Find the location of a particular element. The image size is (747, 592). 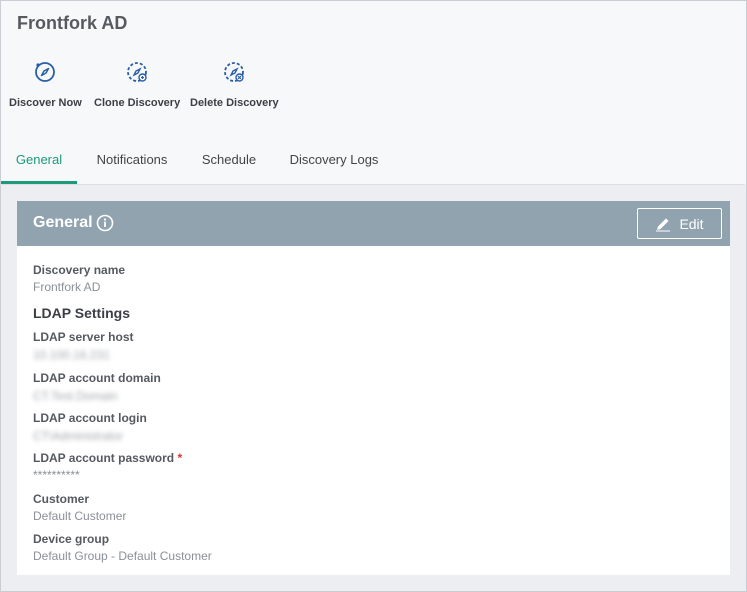

edit-pencil-icon is located at coordinates (663, 224).